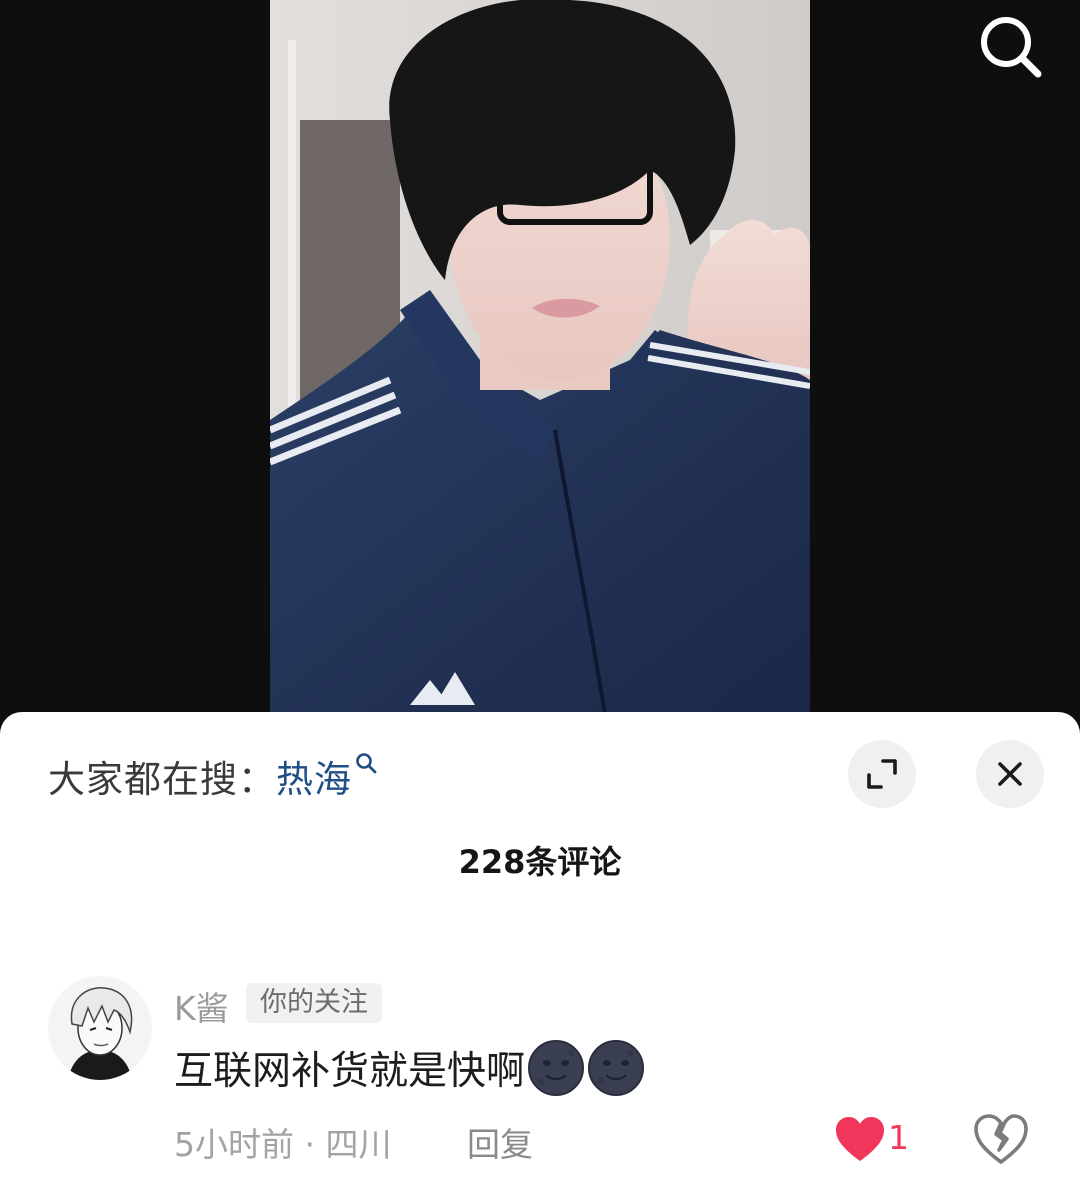  Describe the element at coordinates (283, 1144) in the screenshot. I see `comment-meta: 5小时前 · 四川` at that location.